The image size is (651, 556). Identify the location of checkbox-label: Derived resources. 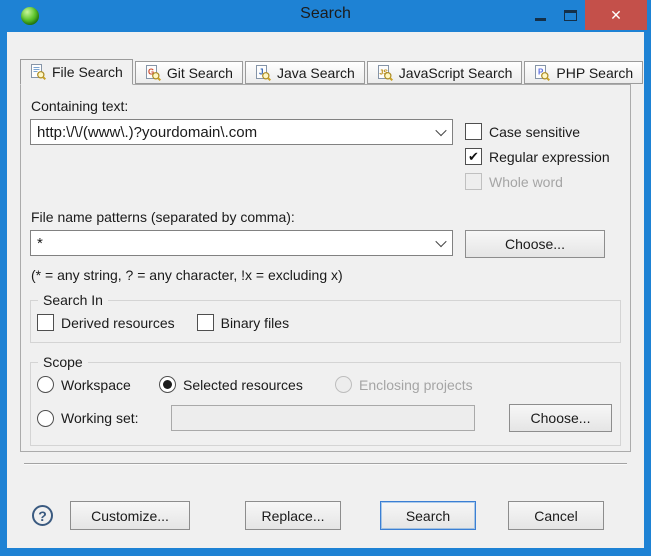
(118, 322).